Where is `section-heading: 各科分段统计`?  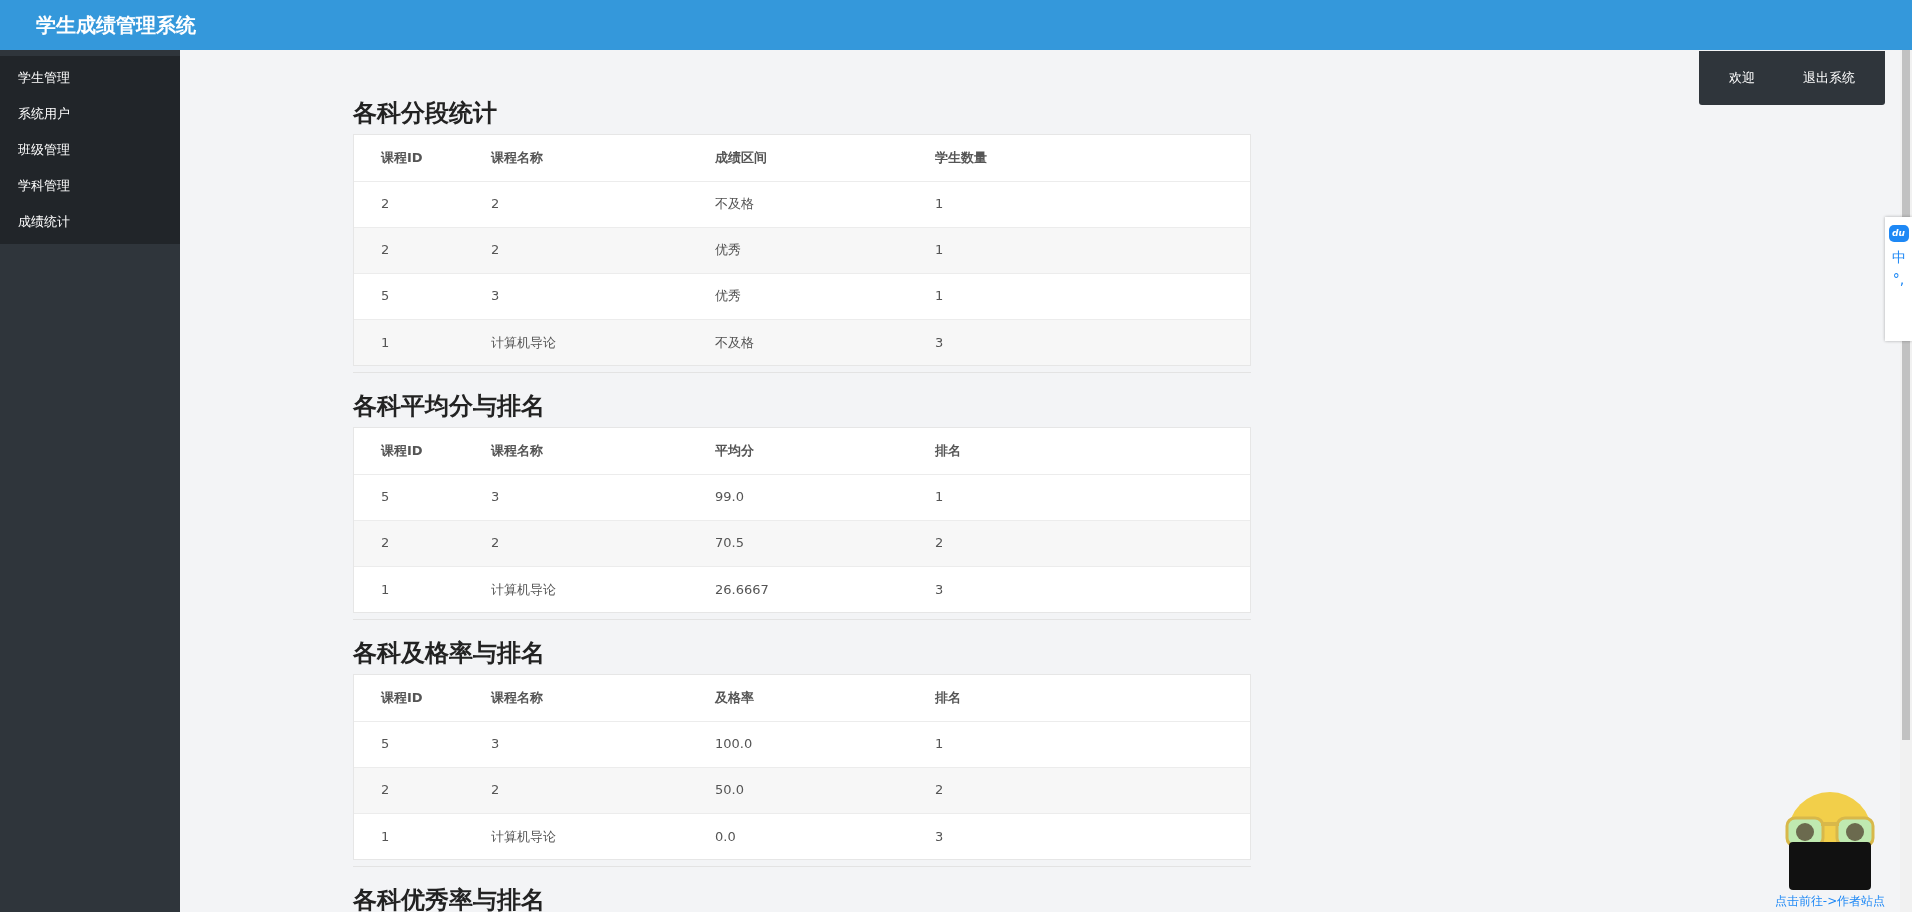
section-heading: 各科分段统计 is located at coordinates (425, 113).